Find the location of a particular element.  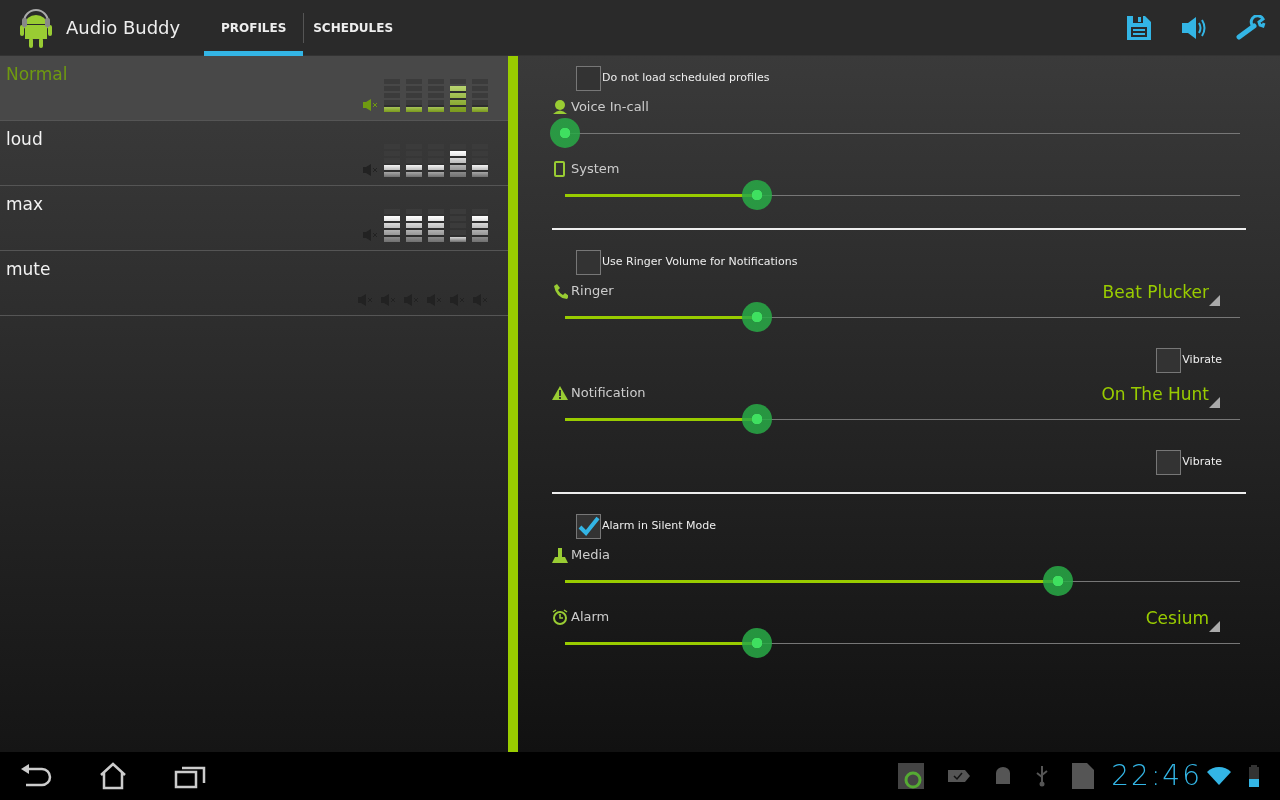

wrench-icon is located at coordinates (1251, 27).